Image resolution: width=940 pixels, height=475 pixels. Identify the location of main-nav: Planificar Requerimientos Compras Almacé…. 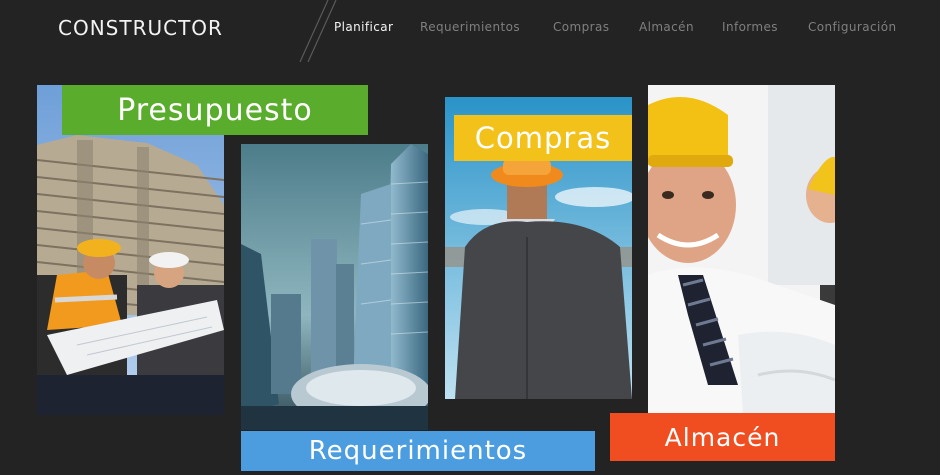
(615, 27).